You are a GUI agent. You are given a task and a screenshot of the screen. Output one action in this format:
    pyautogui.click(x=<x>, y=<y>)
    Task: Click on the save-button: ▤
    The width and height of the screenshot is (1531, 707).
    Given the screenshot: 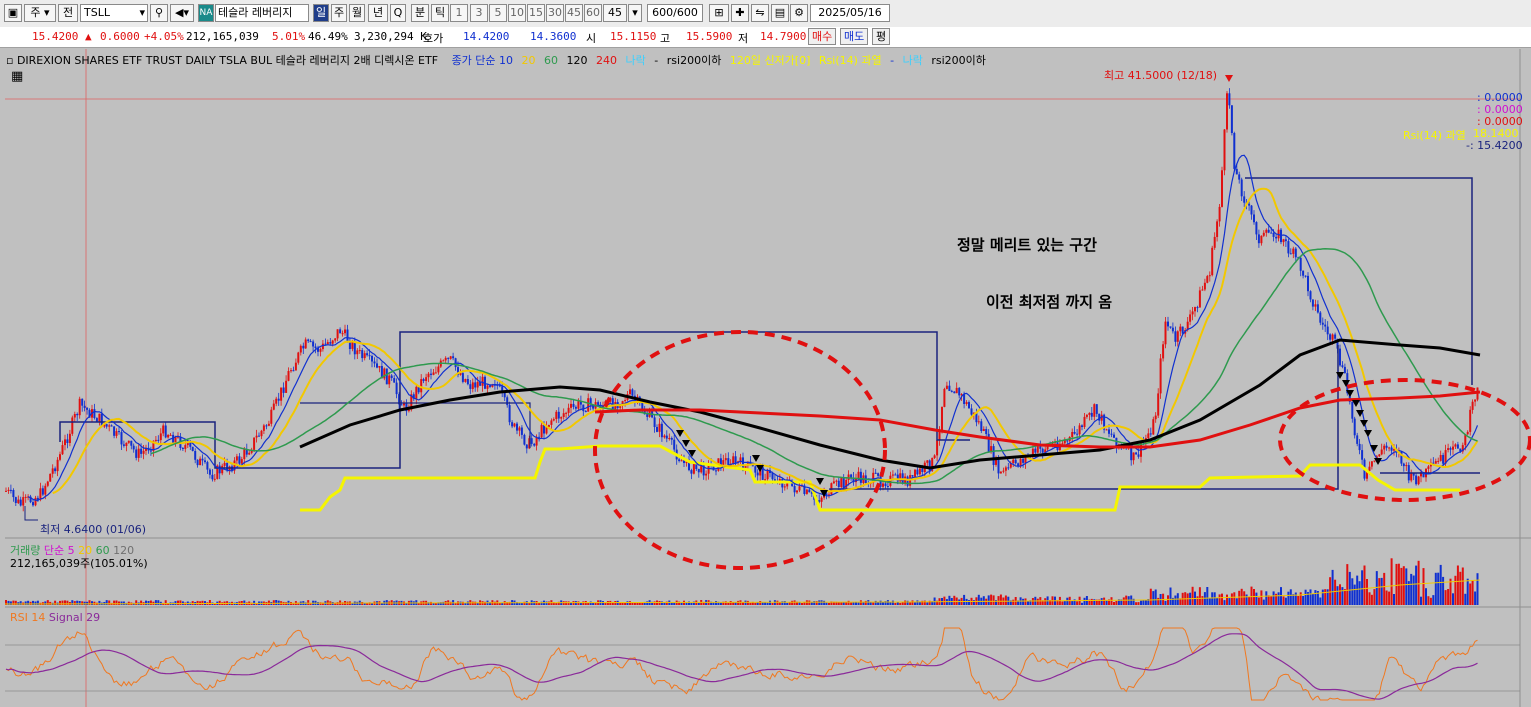 What is the action you would take?
    pyautogui.click(x=780, y=13)
    